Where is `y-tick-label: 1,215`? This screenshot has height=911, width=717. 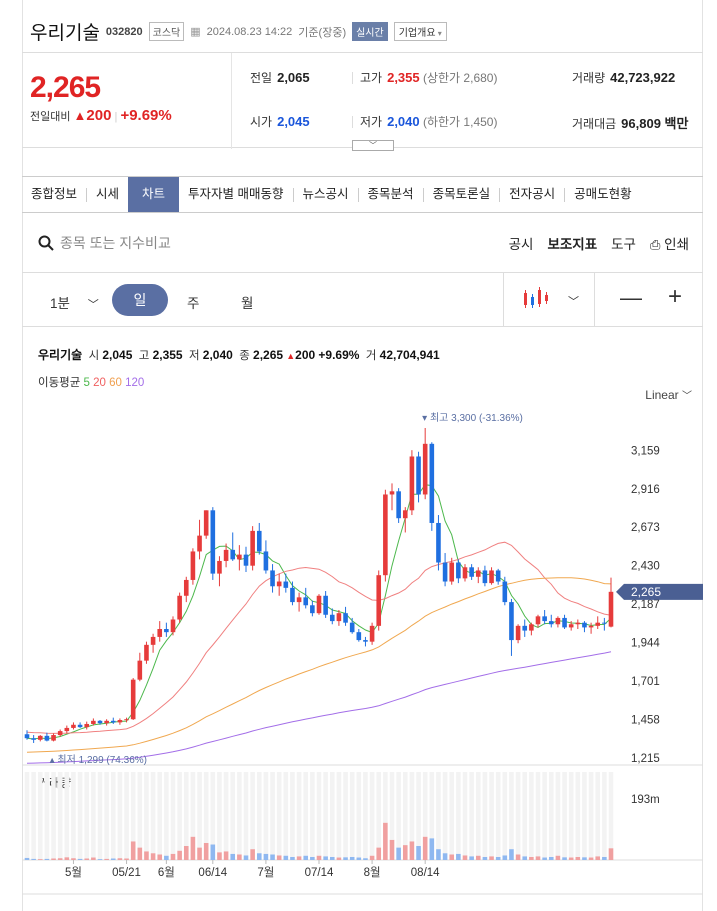 y-tick-label: 1,215 is located at coordinates (645, 759).